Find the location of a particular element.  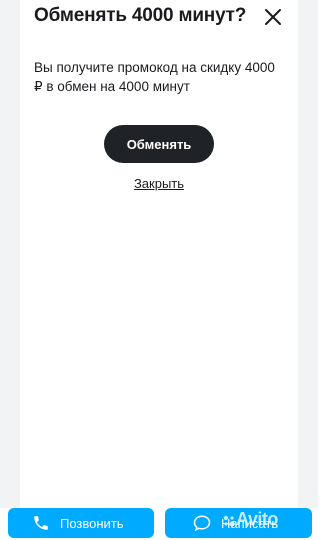

close-icon is located at coordinates (273, 17).